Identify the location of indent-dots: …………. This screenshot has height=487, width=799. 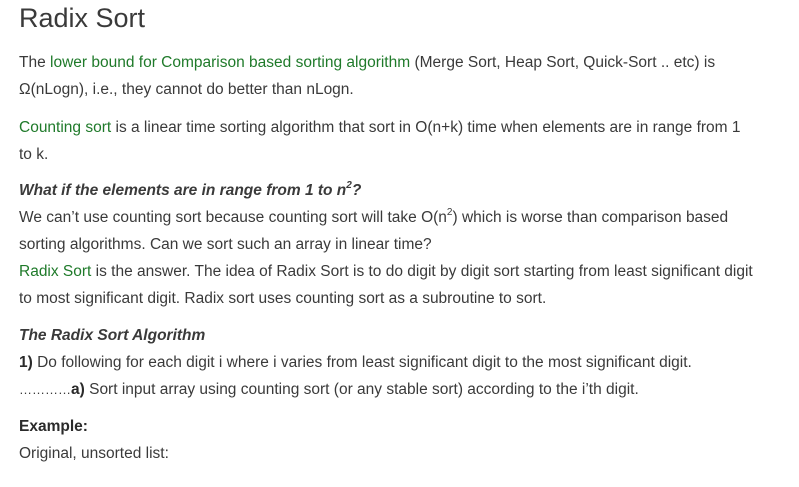
(45, 389).